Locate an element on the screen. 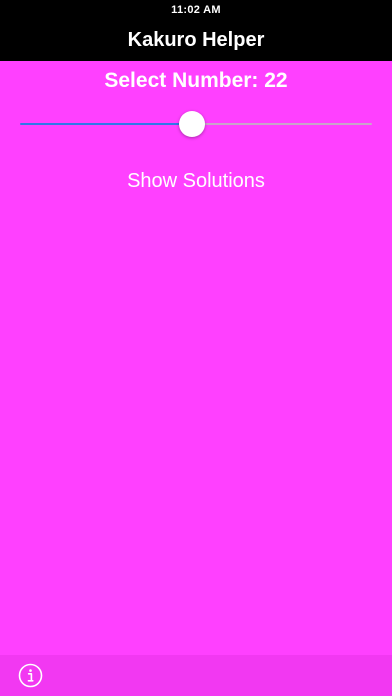 The height and width of the screenshot is (696, 392). slider-track-empty is located at coordinates (282, 124).